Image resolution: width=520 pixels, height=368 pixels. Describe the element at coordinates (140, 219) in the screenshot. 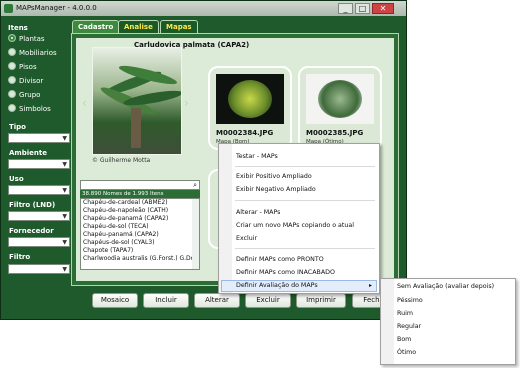

I see `list-item: Chapéu-de-panamá (CAPA2)` at that location.